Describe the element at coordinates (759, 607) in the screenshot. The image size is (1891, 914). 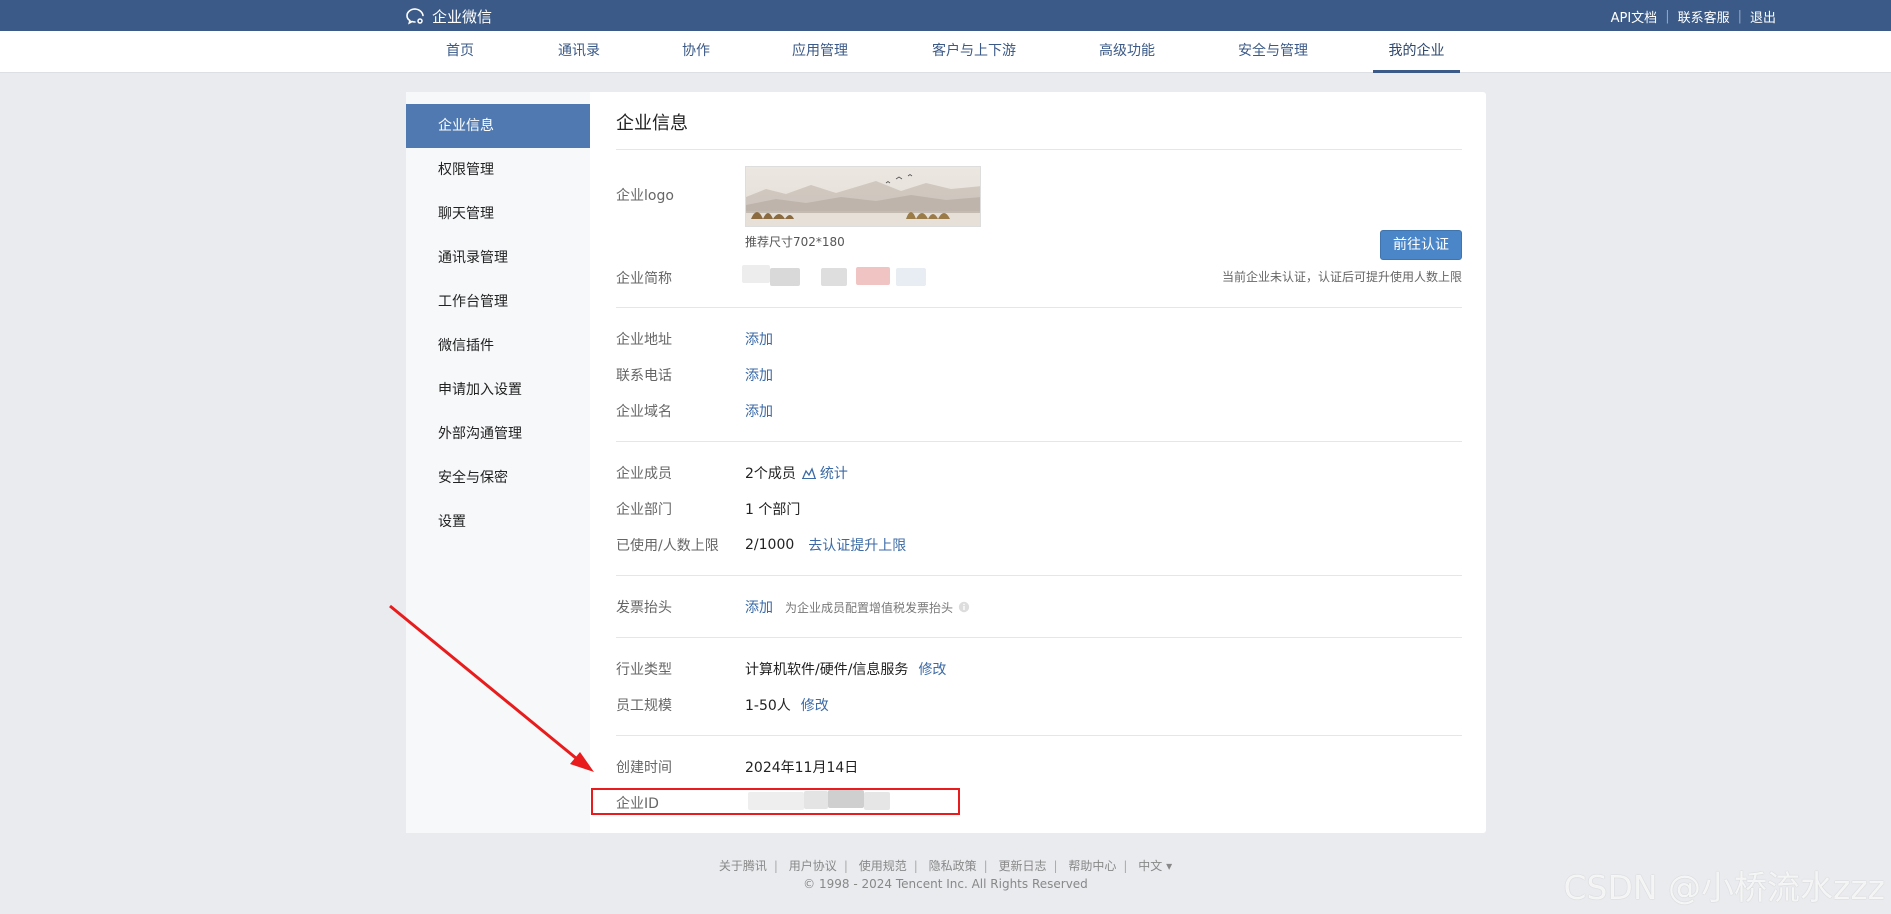
I see `add-invoice-link: 添加` at that location.